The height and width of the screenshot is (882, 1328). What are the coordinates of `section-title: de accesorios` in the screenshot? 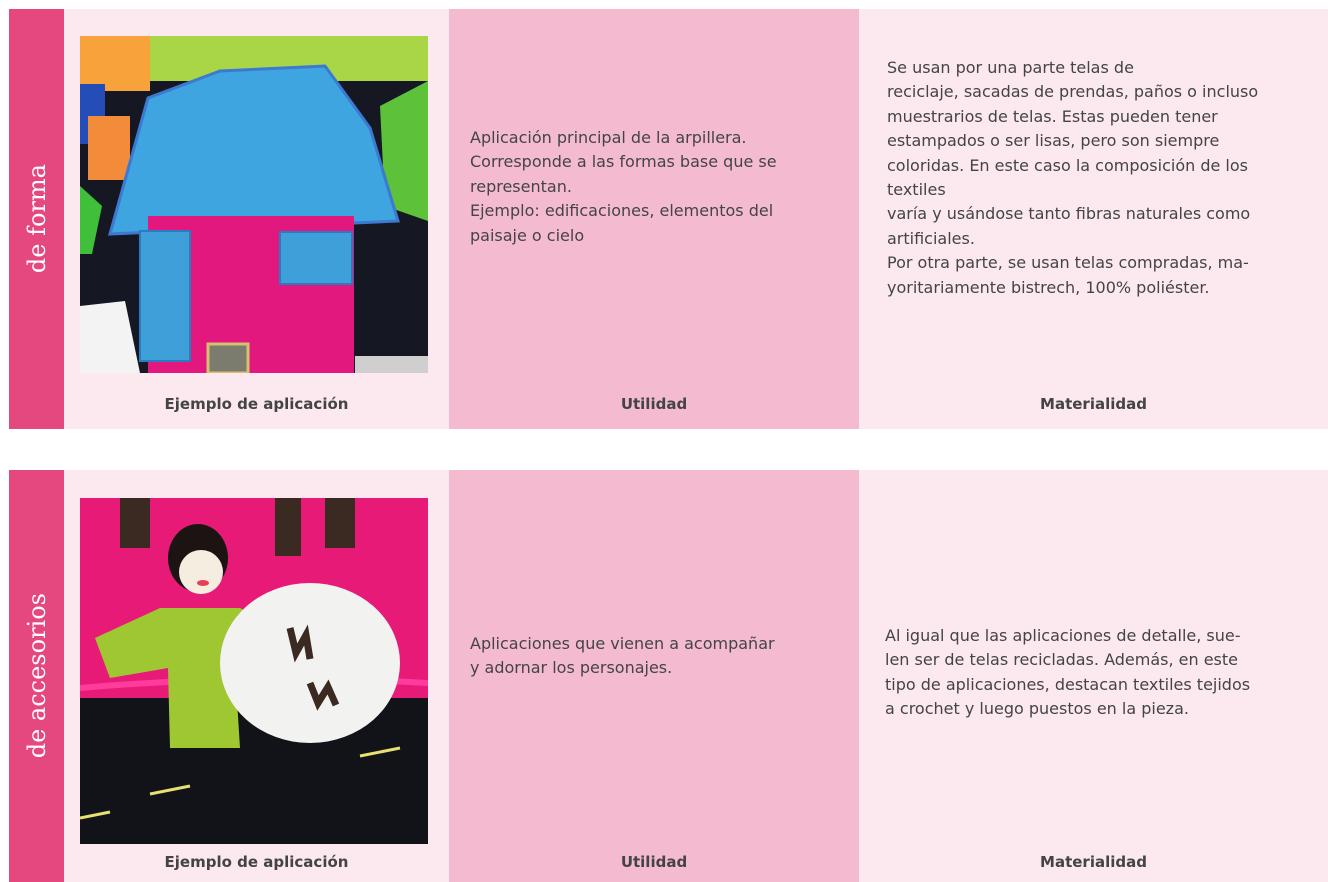 It's located at (36, 676).